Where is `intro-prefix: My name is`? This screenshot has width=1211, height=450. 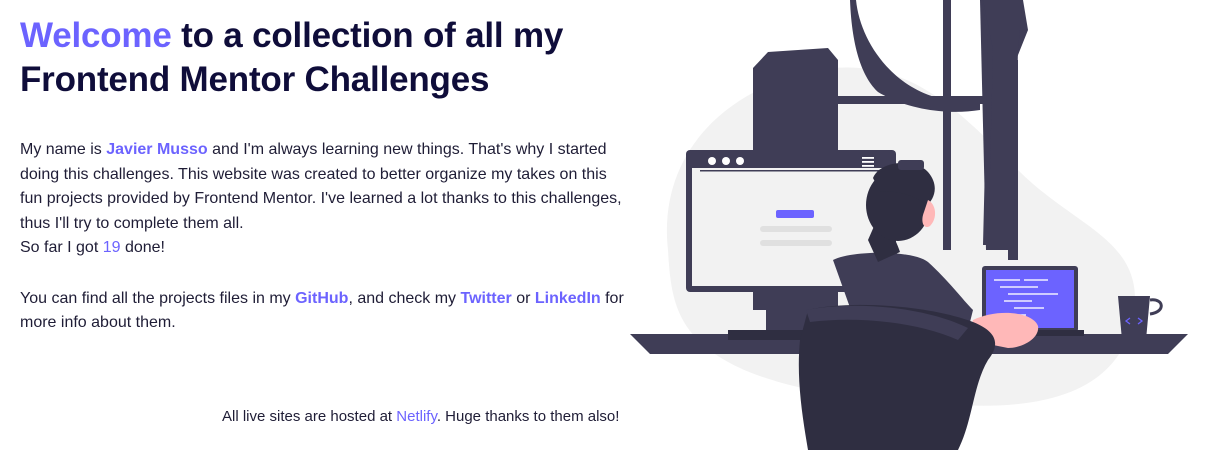 intro-prefix: My name is is located at coordinates (63, 149).